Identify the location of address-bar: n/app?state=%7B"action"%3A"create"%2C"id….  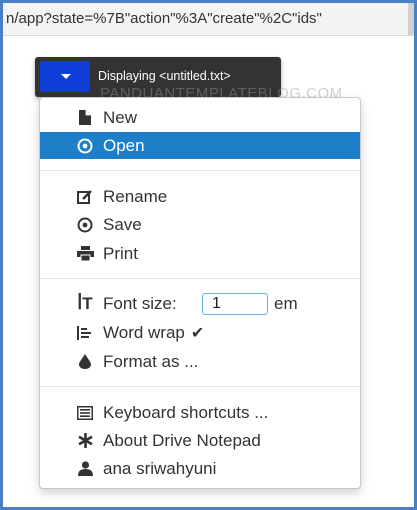
(208, 19).